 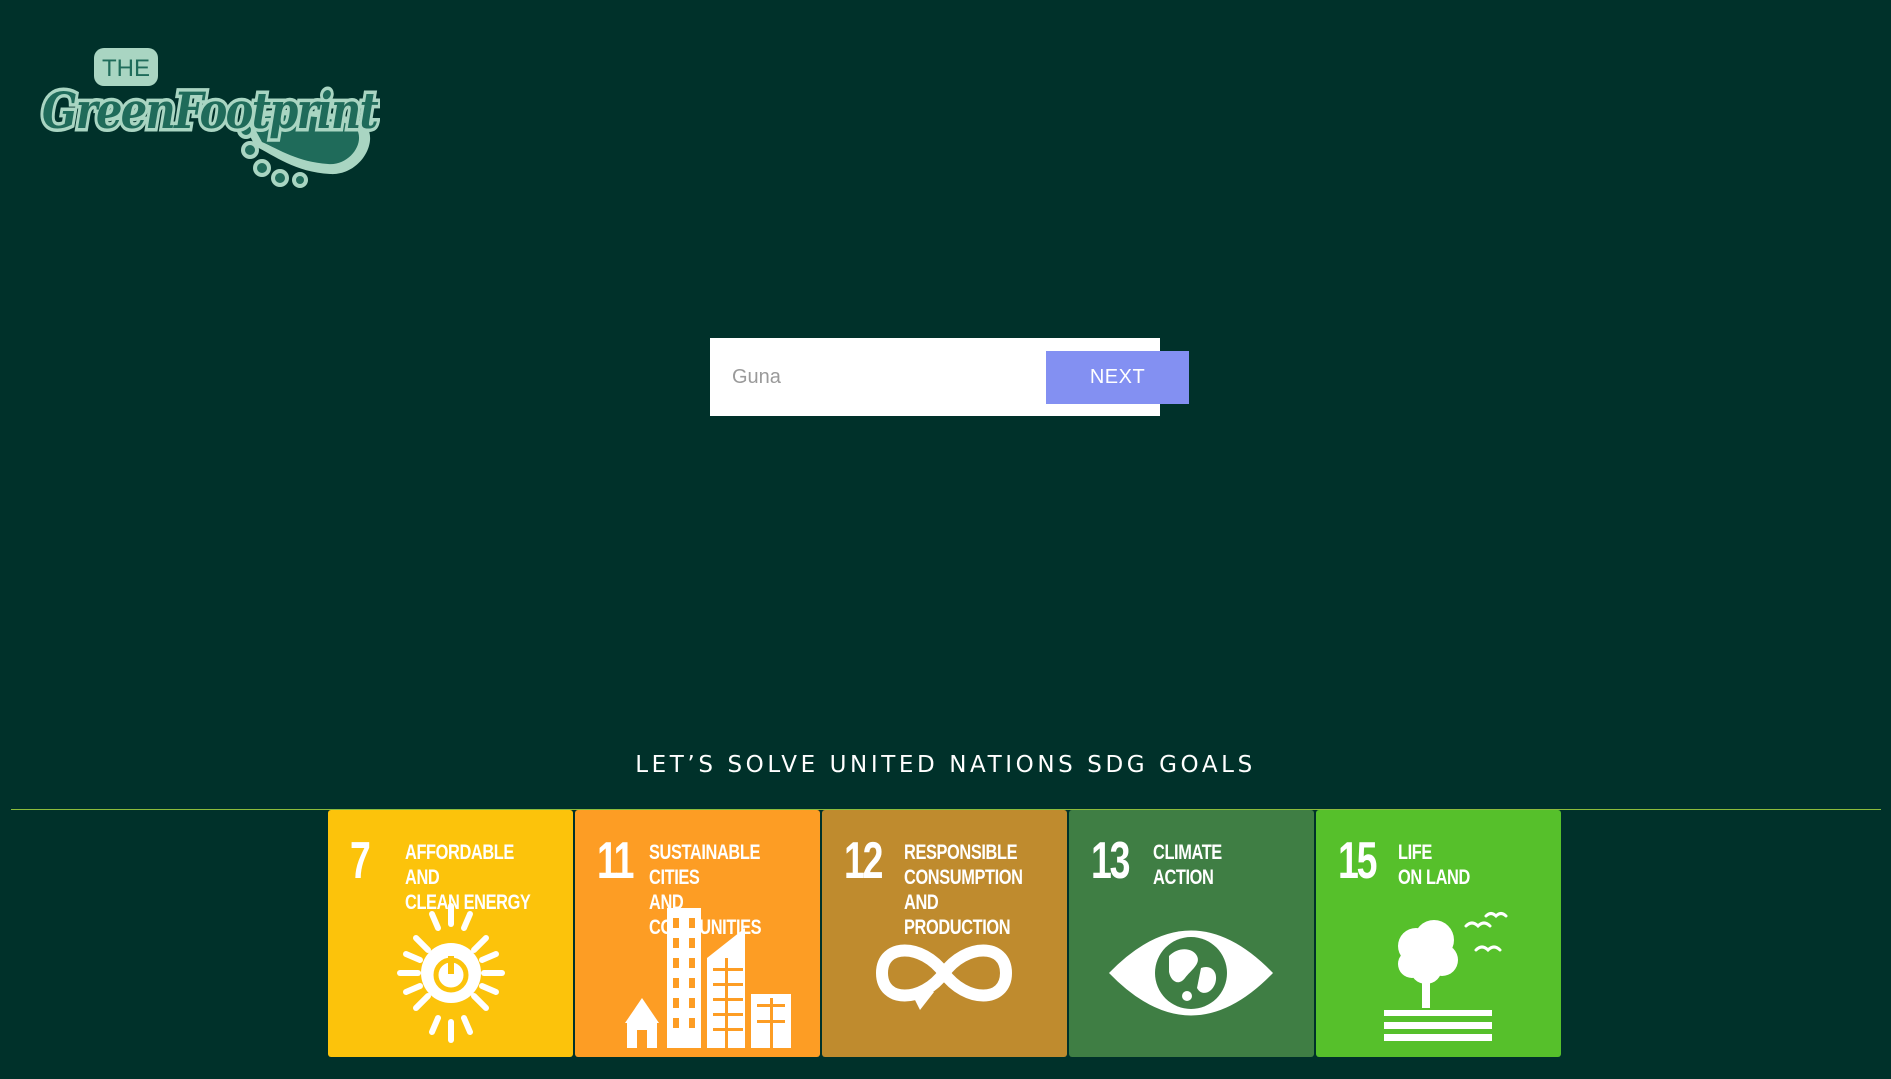 I want to click on logo-main-text: GreenFootprint, so click(x=210, y=110).